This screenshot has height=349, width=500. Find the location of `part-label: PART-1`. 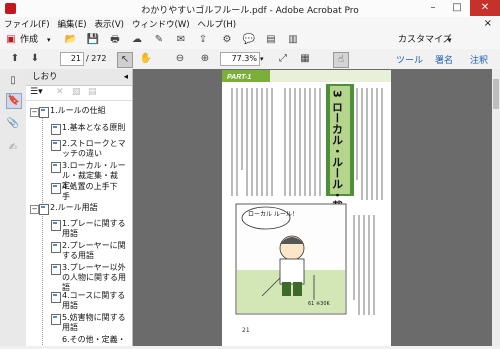

part-label: PART-1 is located at coordinates (239, 77).